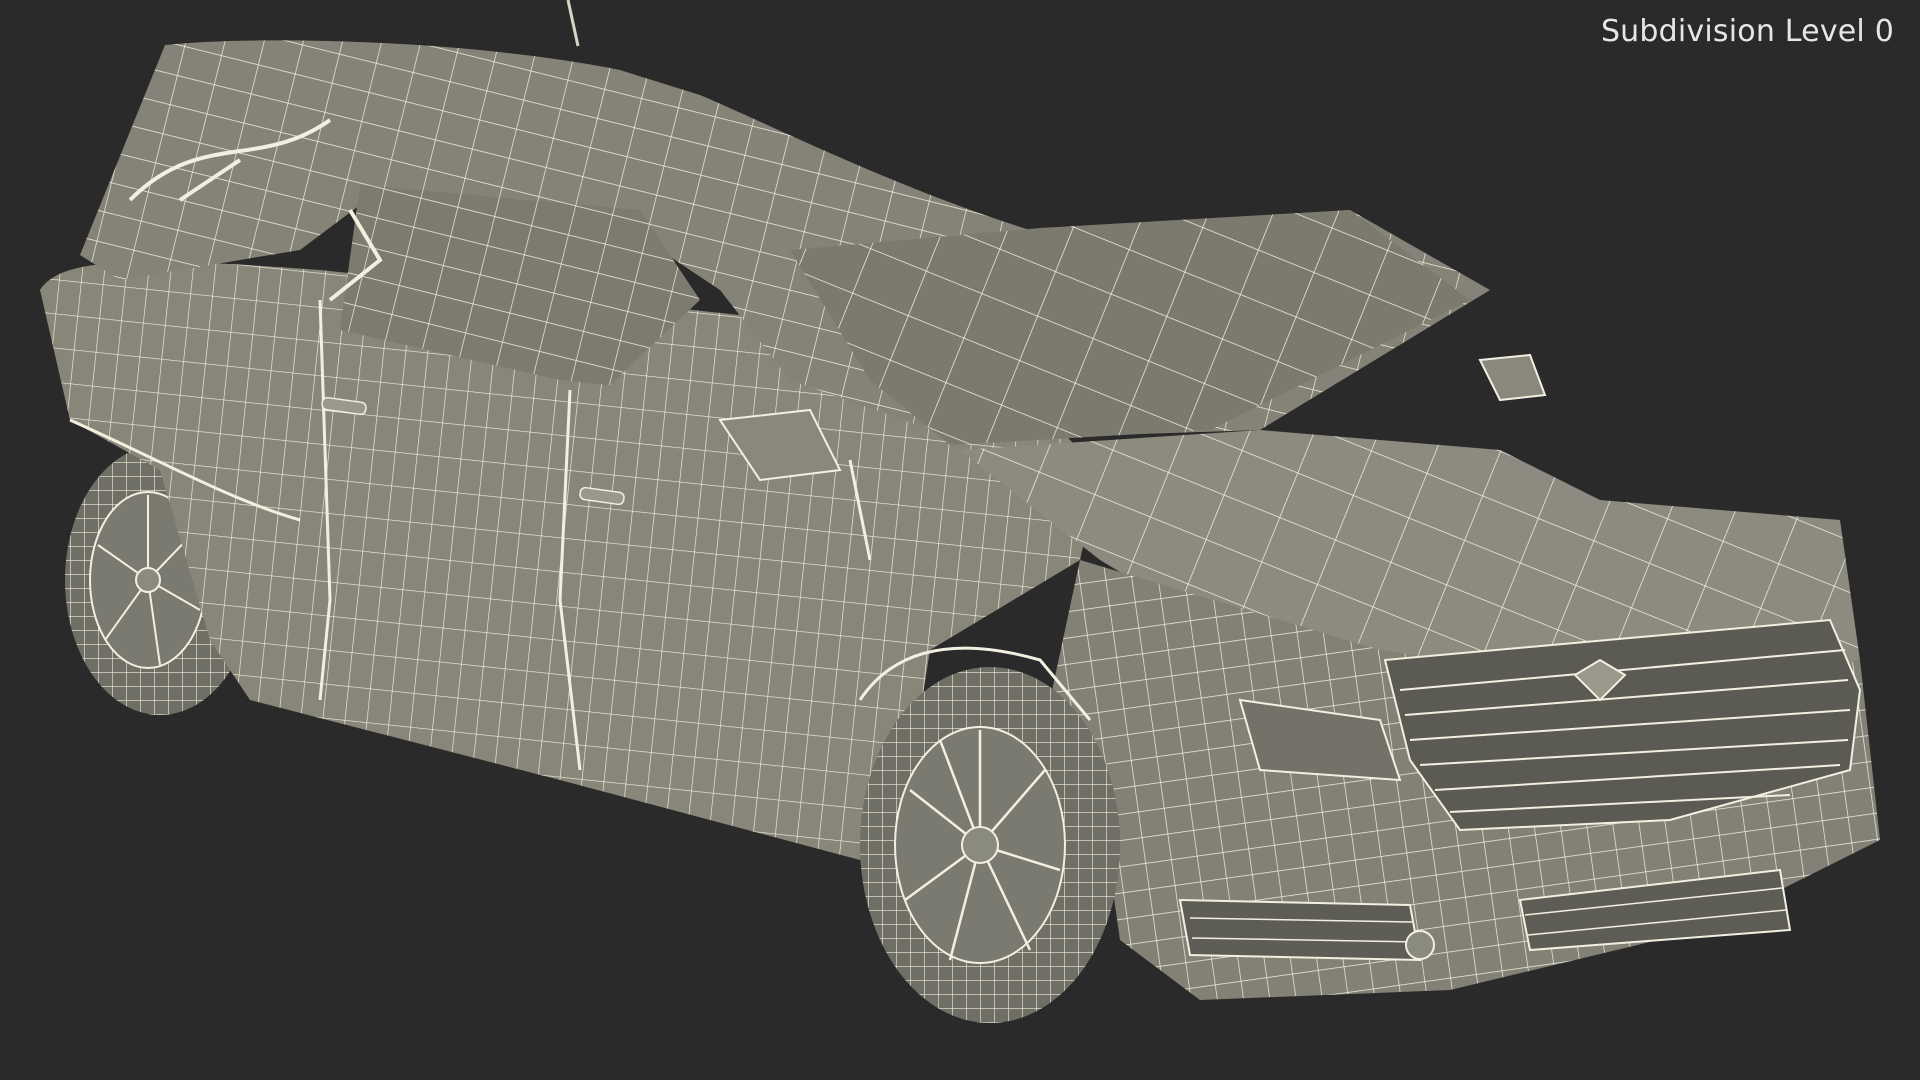 The image size is (1920, 1080). What do you see at coordinates (990, 845) in the screenshot?
I see `front-wheel` at bounding box center [990, 845].